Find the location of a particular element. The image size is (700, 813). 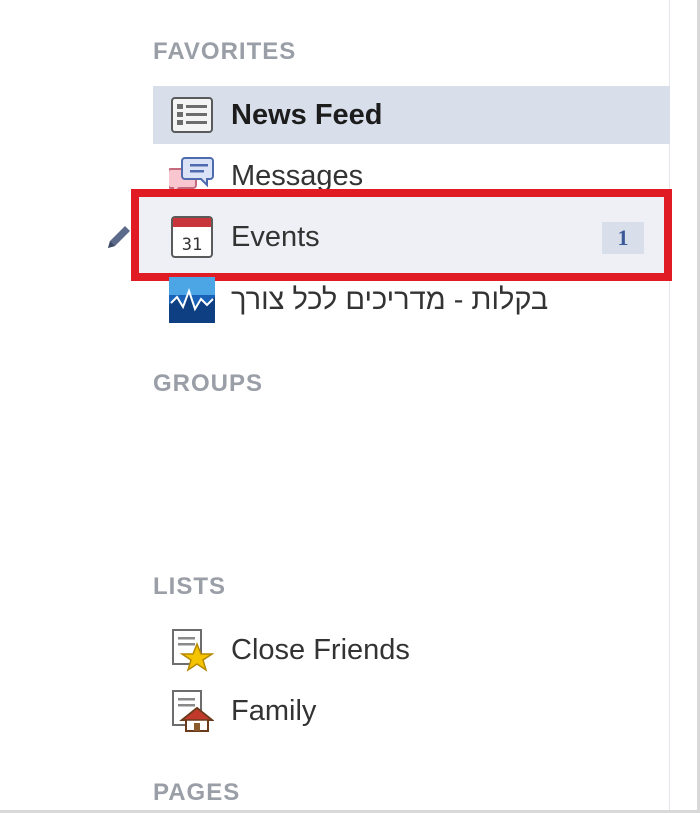

groups-heading: GROUPS is located at coordinates (208, 383).